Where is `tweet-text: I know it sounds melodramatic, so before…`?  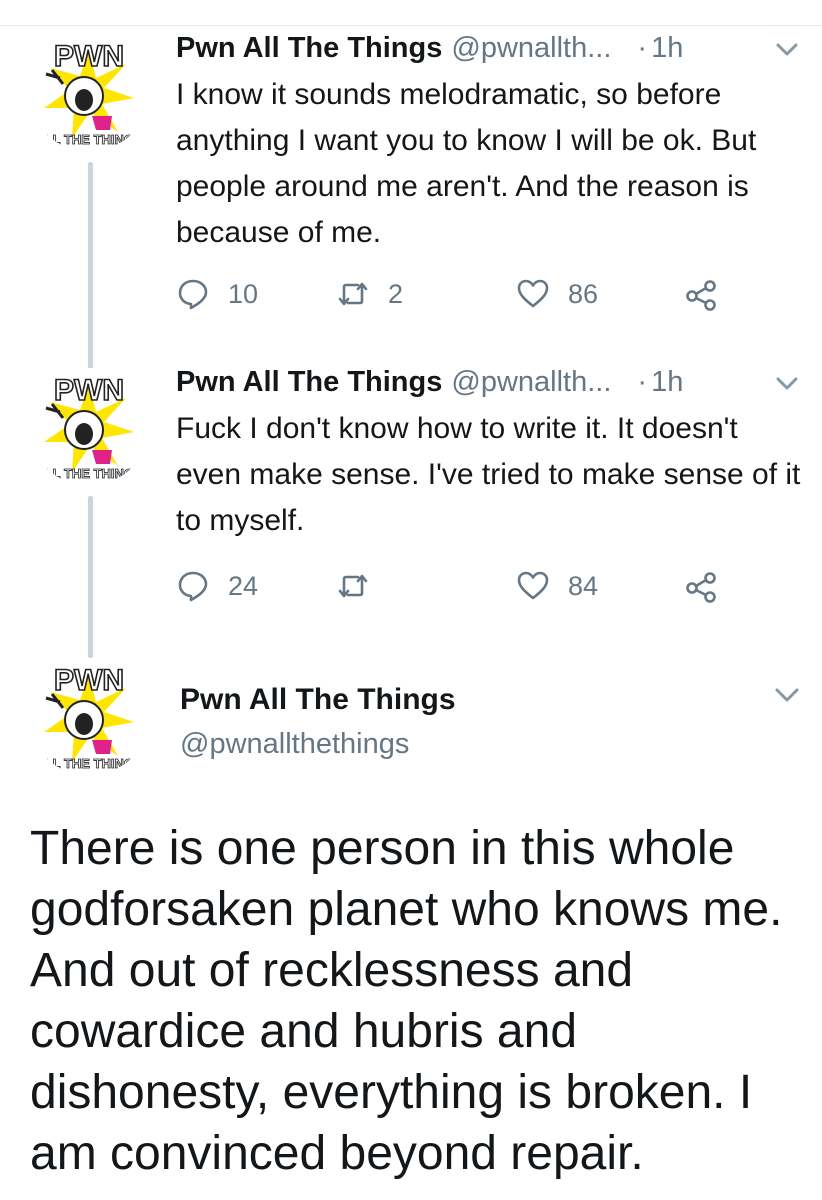
tweet-text: I know it sounds melodramatic, so before… is located at coordinates (466, 163).